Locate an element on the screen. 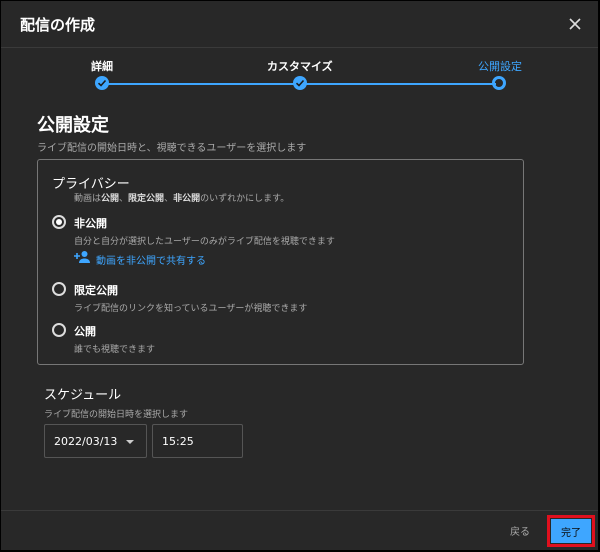 Image resolution: width=600 pixels, height=552 pixels. schedule-description: ライブ配信の開始日時を選択します is located at coordinates (116, 415).